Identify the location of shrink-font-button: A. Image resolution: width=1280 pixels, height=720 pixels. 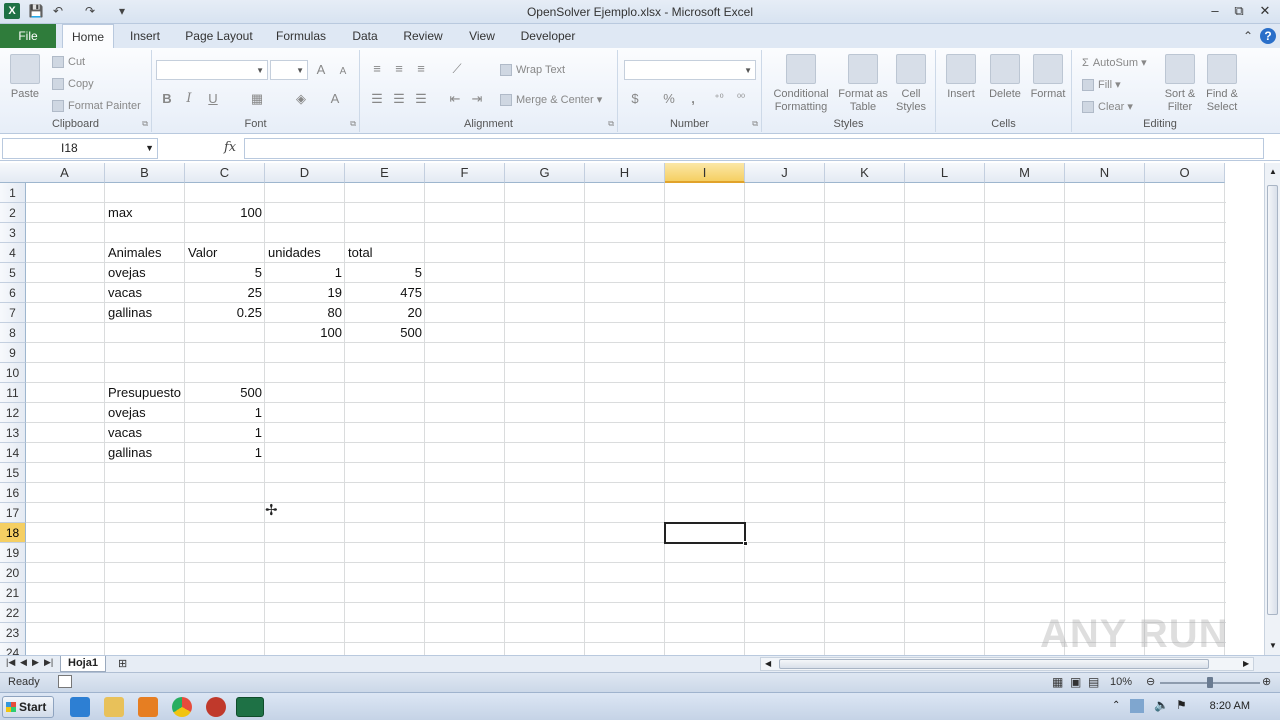
(343, 72).